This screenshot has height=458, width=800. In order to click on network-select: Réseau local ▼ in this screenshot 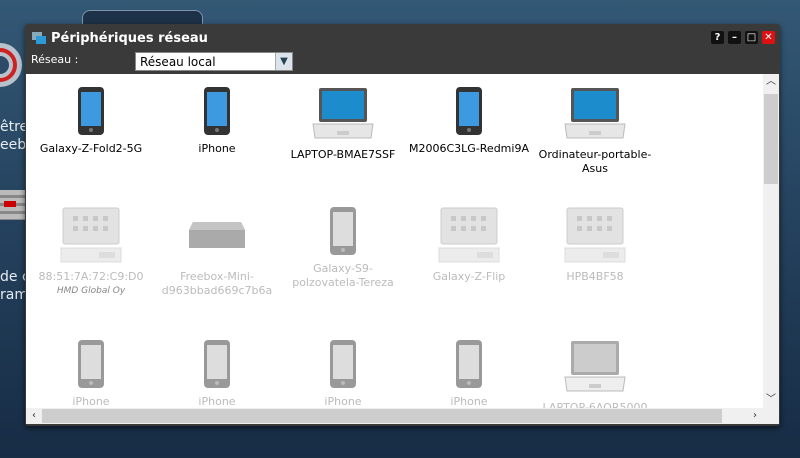, I will do `click(214, 61)`.